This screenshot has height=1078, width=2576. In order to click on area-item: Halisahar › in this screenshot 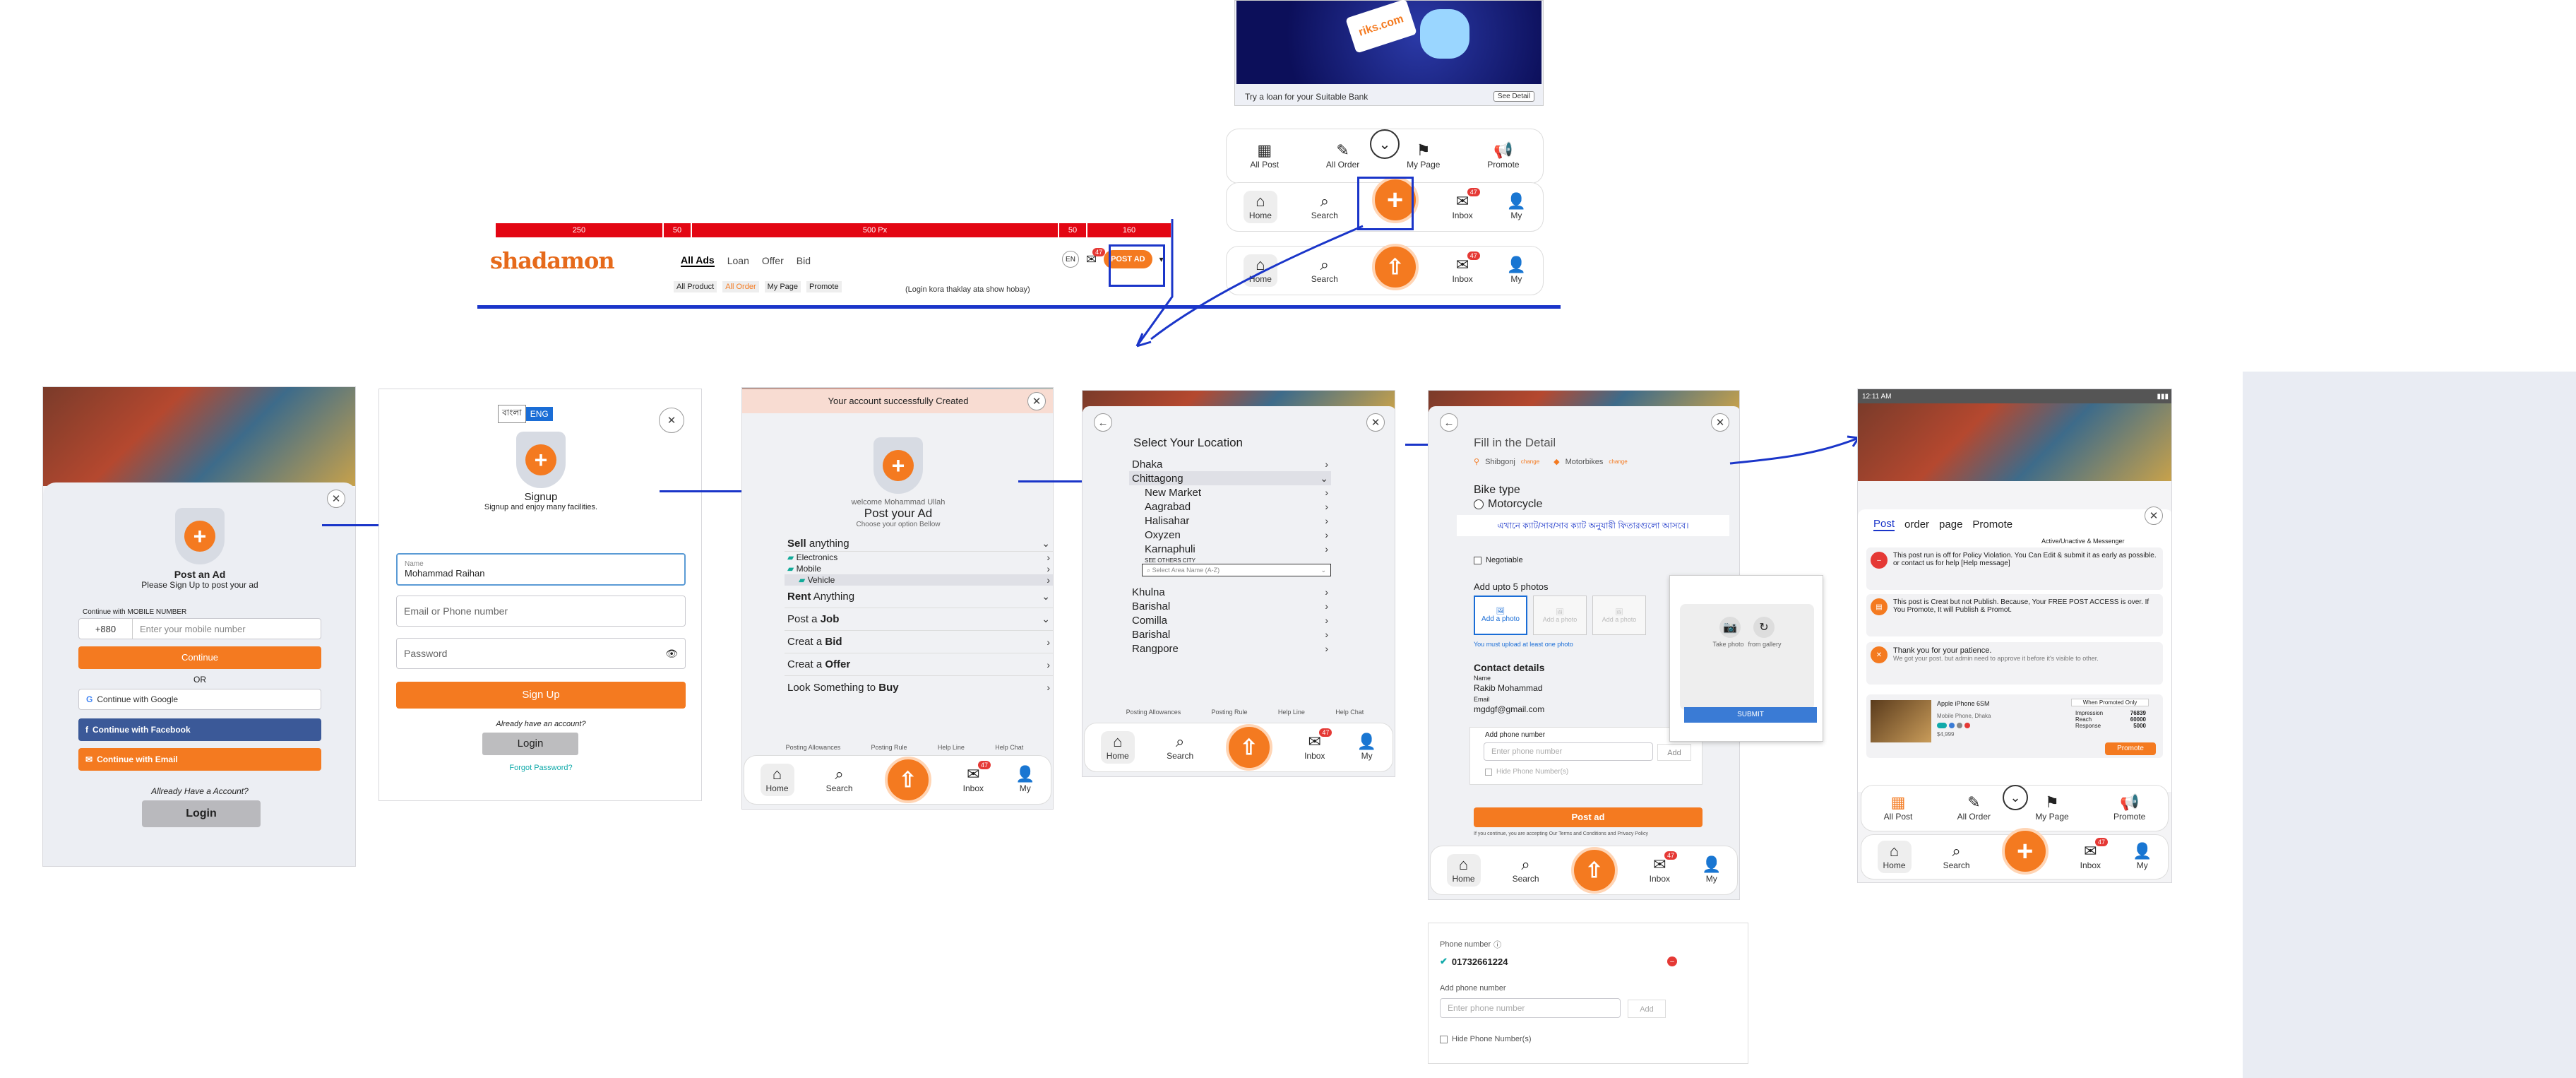, I will do `click(1230, 521)`.